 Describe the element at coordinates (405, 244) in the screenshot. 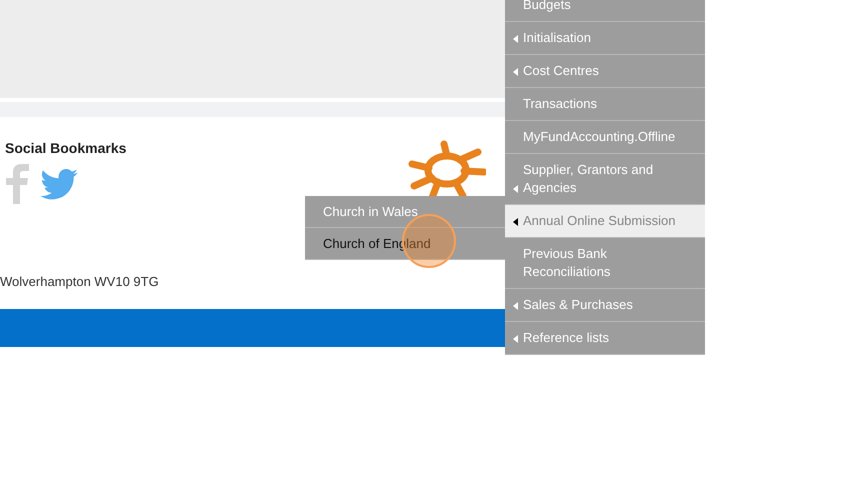

I see `submenu-item: Church of England` at that location.